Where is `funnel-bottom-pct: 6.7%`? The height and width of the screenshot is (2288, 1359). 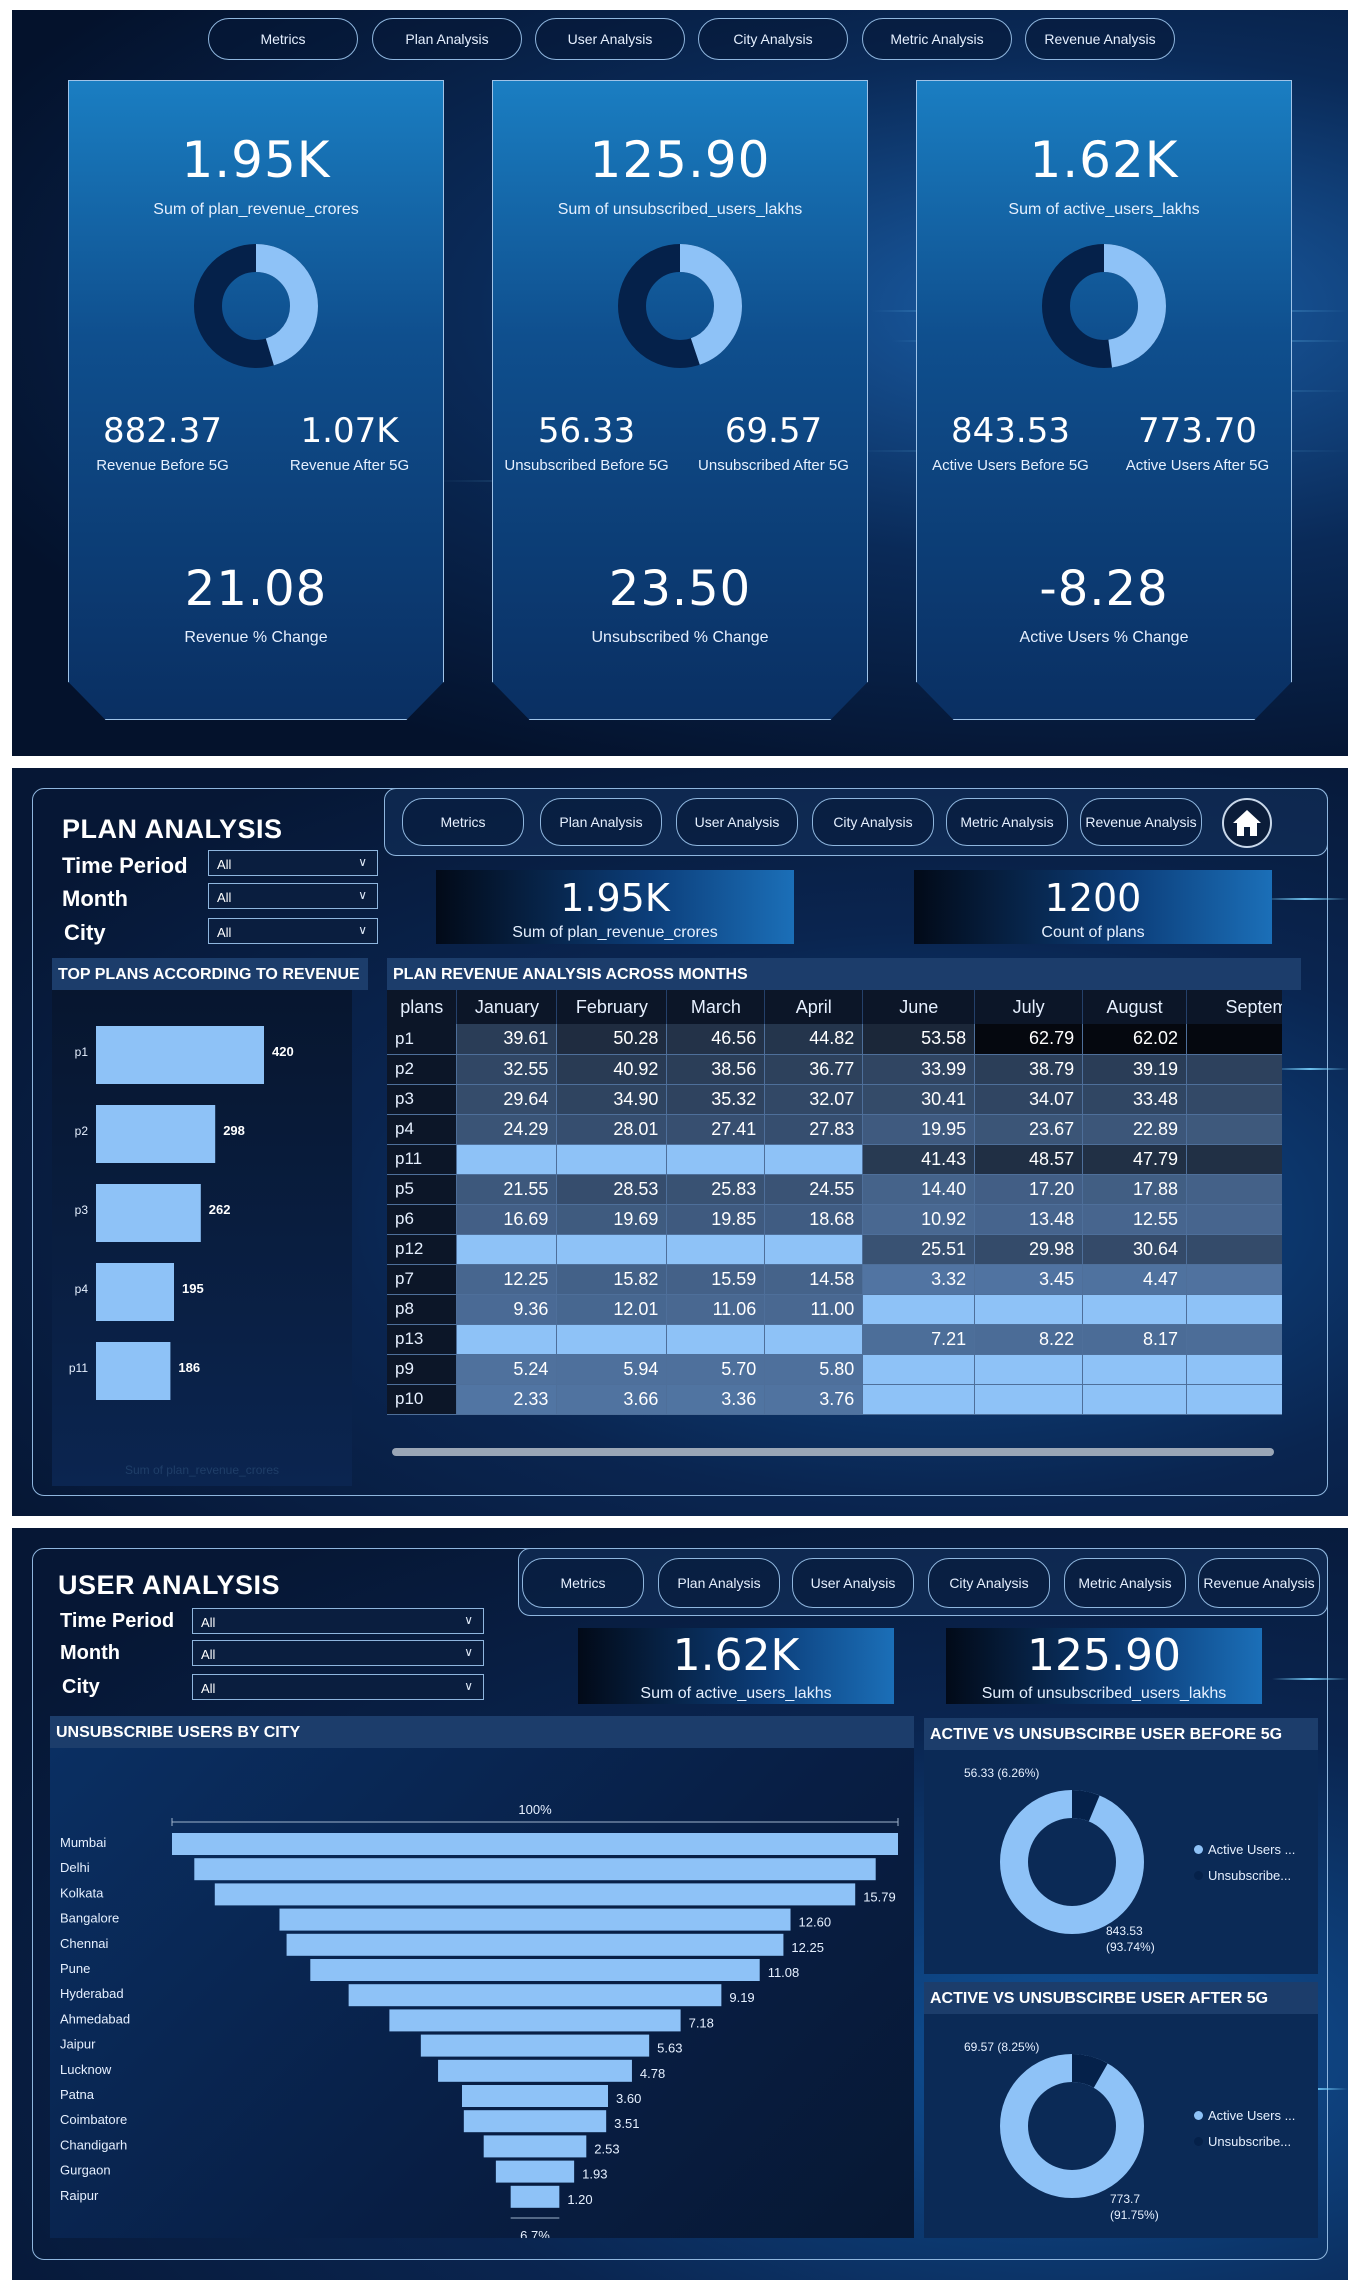
funnel-bottom-pct: 6.7% is located at coordinates (535, 2233).